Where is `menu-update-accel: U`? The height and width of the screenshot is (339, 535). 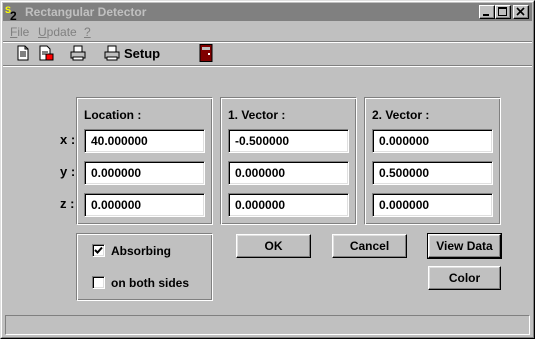
menu-update-accel: U is located at coordinates (42, 32).